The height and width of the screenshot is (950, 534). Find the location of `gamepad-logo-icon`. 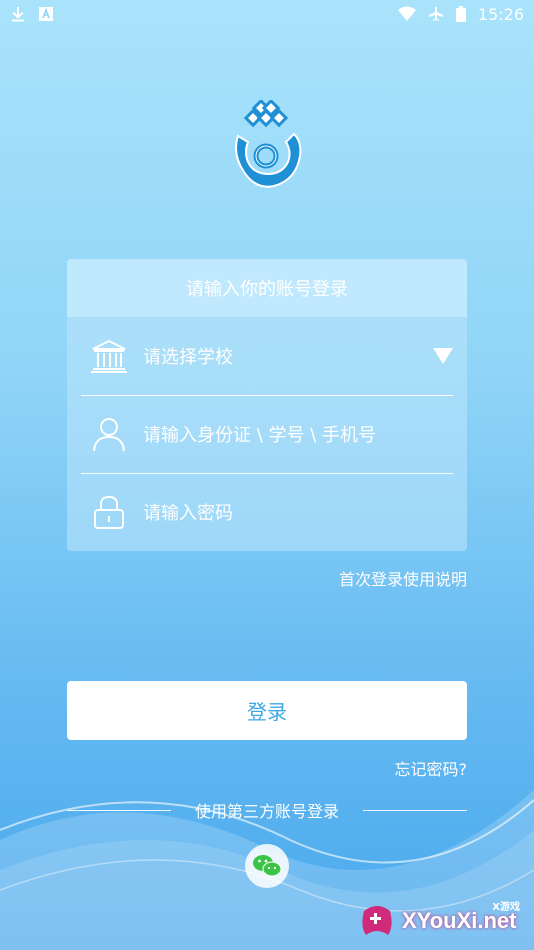

gamepad-logo-icon is located at coordinates (377, 920).